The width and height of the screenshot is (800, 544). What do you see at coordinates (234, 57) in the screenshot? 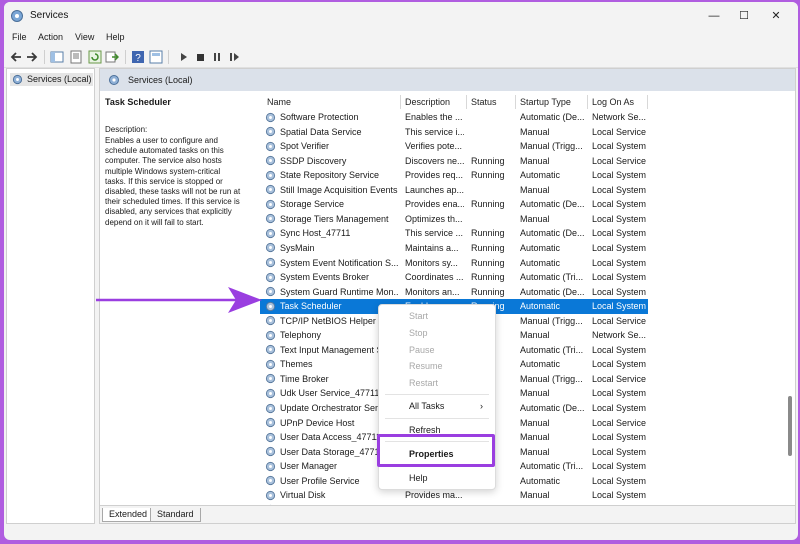
I see `restart-icon` at bounding box center [234, 57].